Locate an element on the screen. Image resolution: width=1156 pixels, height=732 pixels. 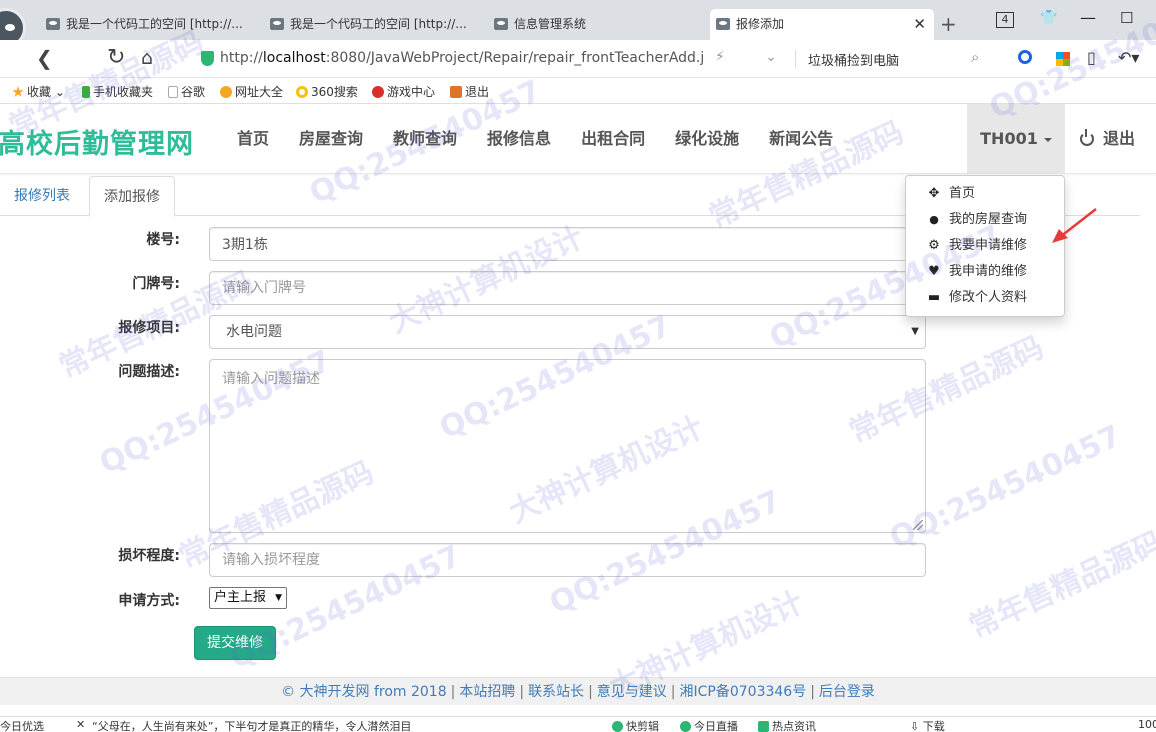
annotation-arrow-icon is located at coordinates (1074, 225).